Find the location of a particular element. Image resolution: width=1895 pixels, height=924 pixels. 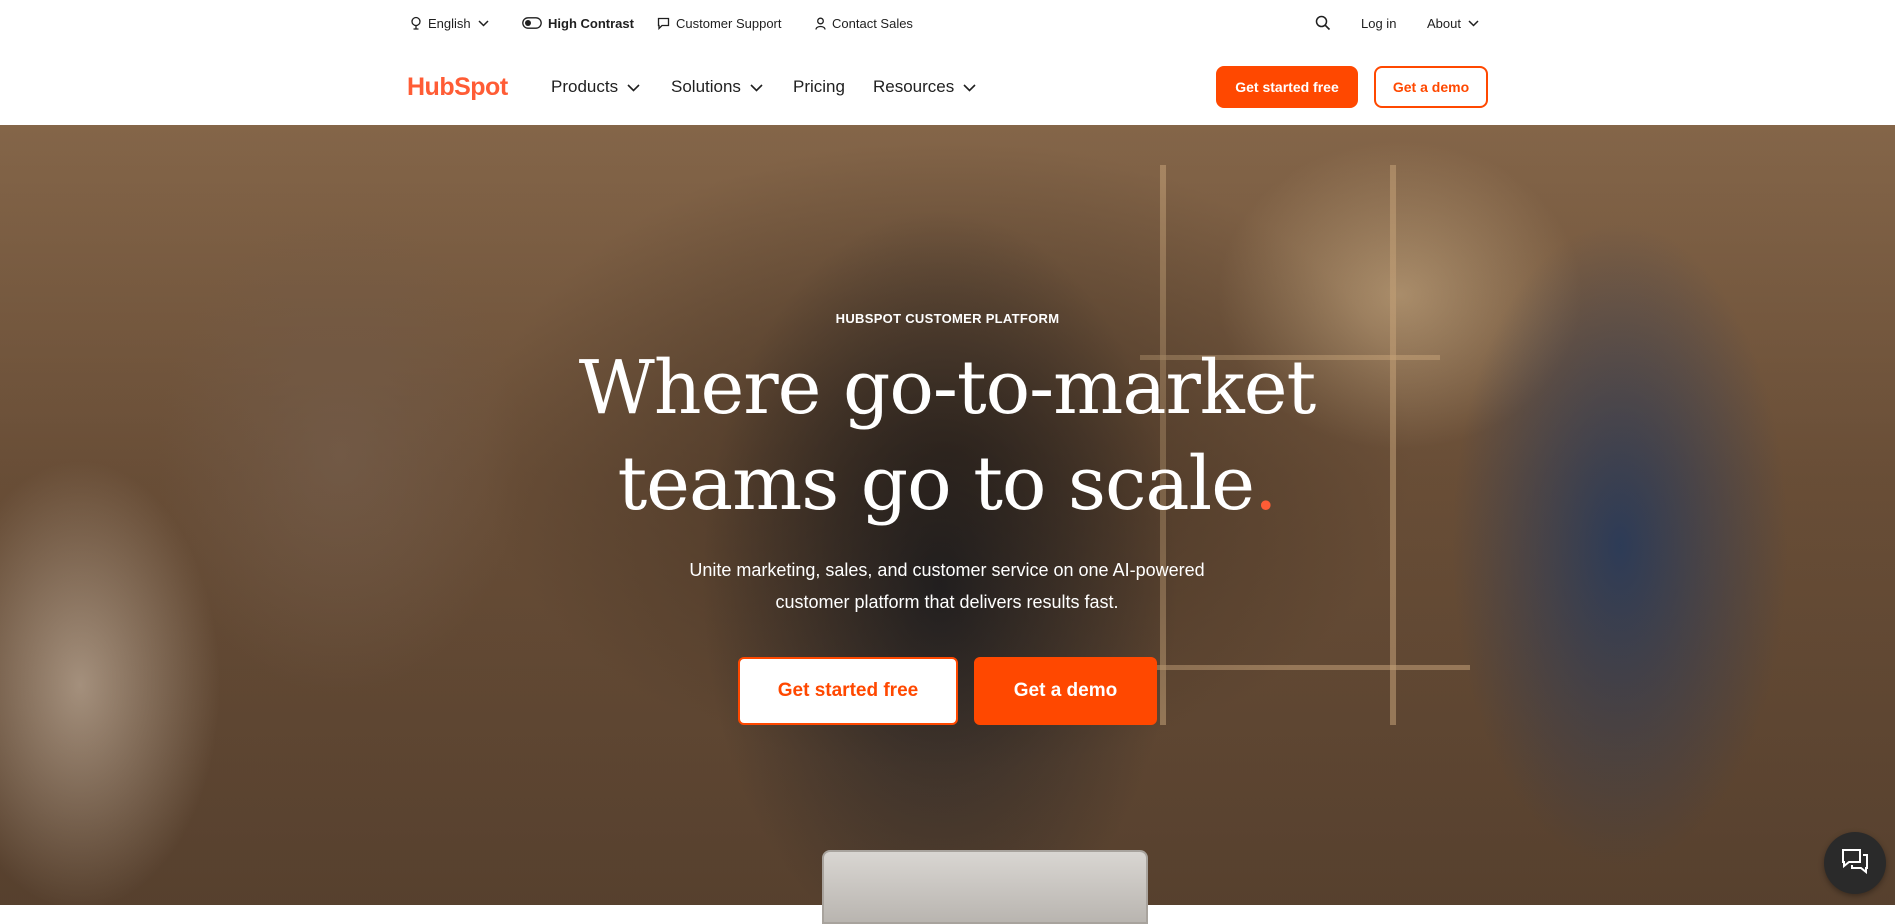

chat-widget-button is located at coordinates (1855, 863).